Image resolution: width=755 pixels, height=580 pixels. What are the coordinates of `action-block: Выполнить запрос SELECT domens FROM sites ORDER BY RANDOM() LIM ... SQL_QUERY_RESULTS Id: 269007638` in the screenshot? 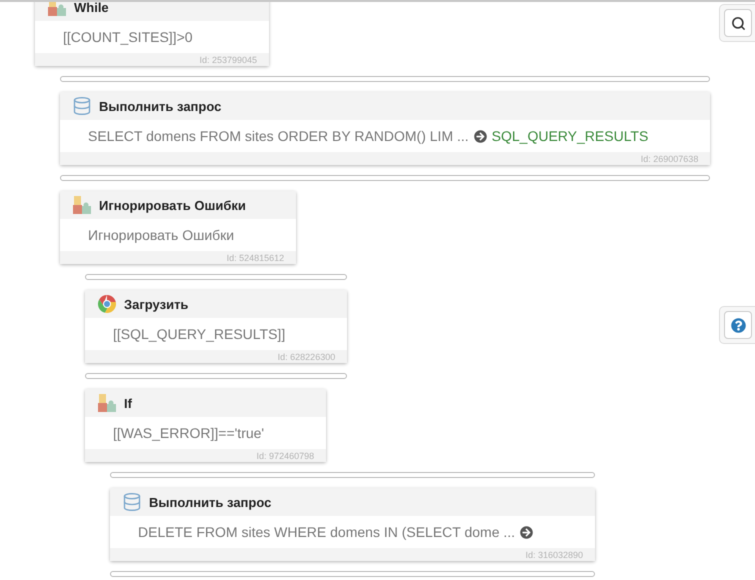 It's located at (385, 128).